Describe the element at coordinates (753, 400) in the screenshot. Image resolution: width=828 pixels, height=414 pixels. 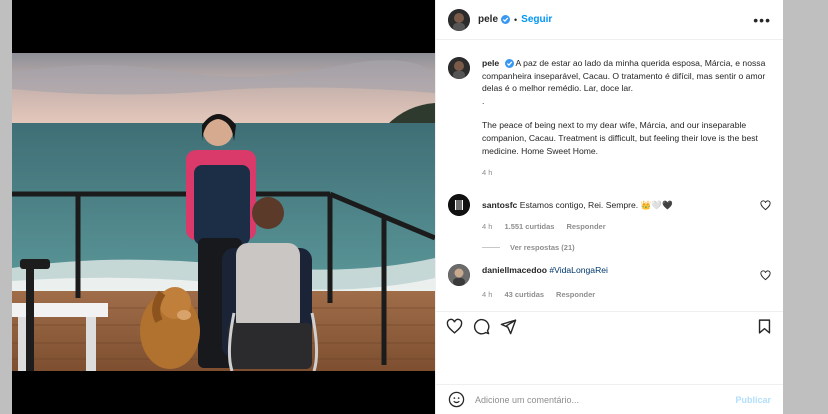
I see `publish-button: Publicar` at that location.